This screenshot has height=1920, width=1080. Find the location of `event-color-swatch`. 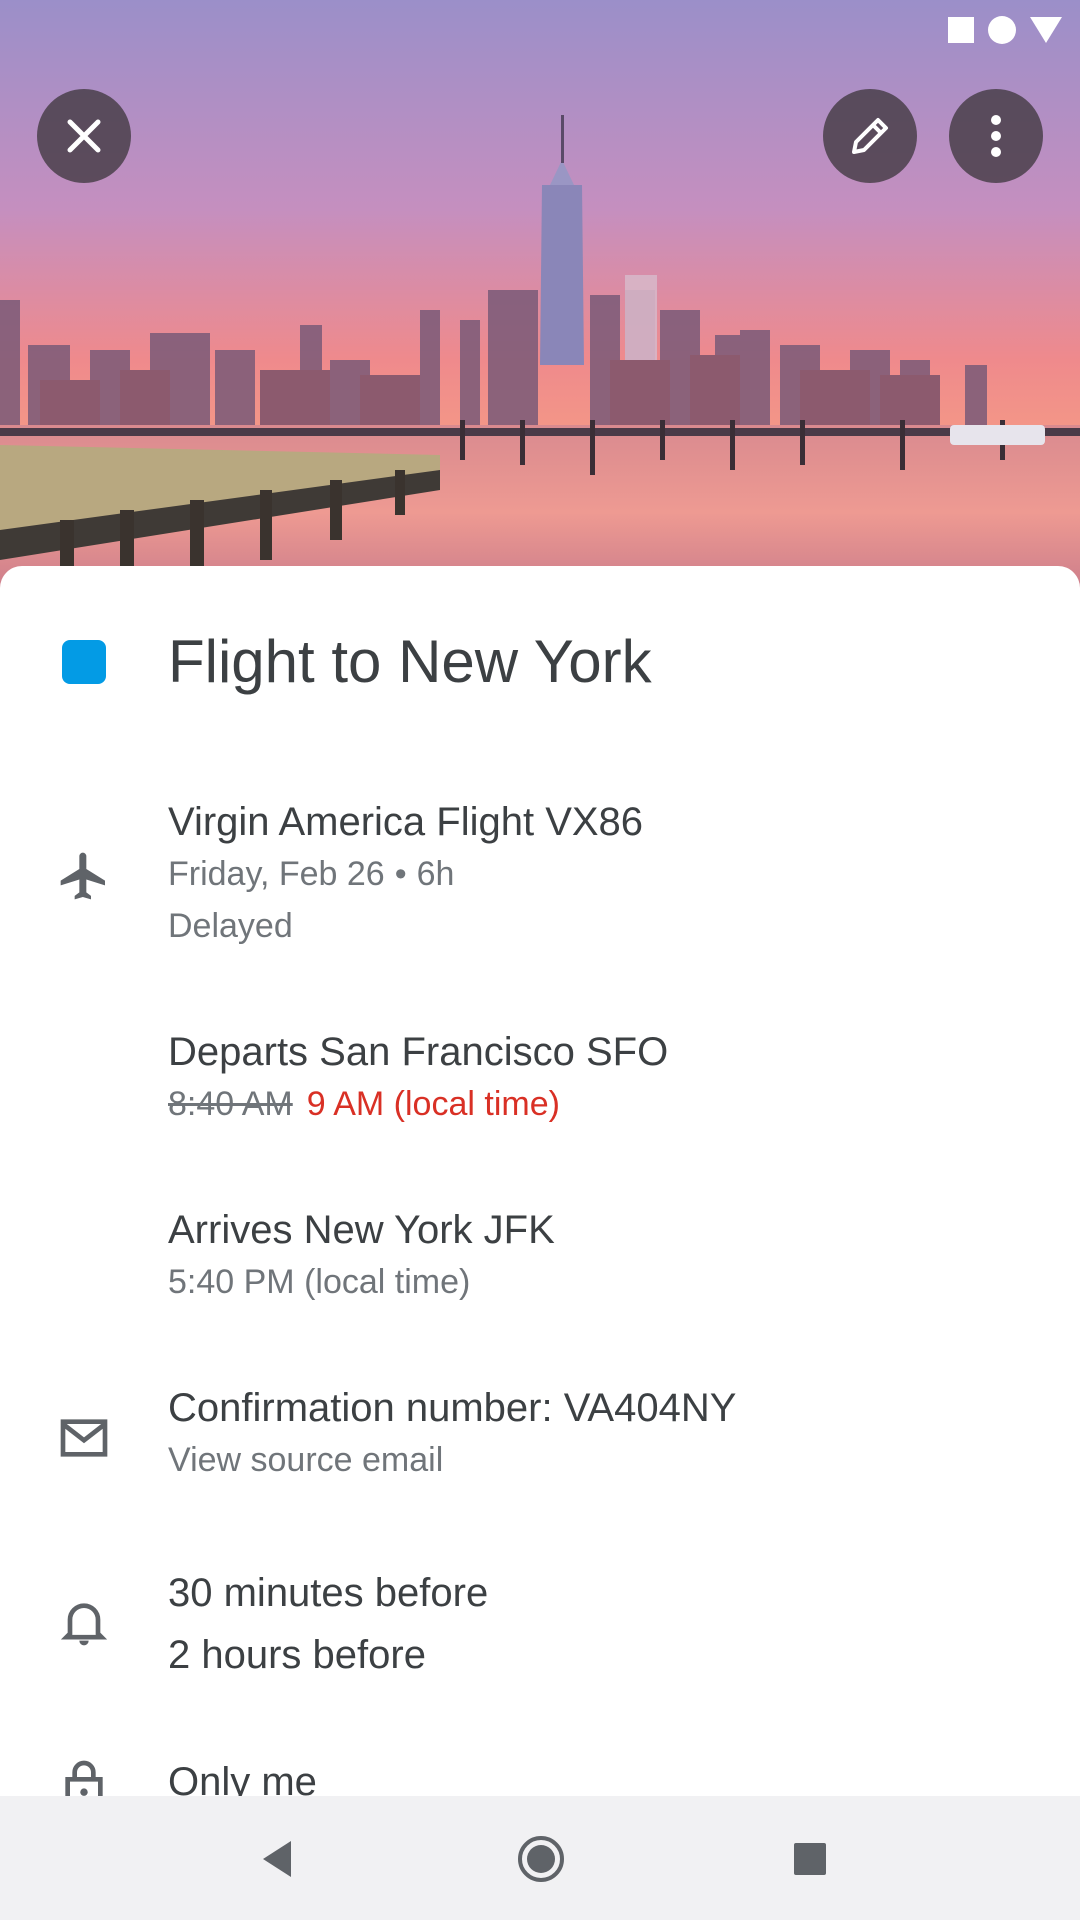

event-color-swatch is located at coordinates (84, 662).